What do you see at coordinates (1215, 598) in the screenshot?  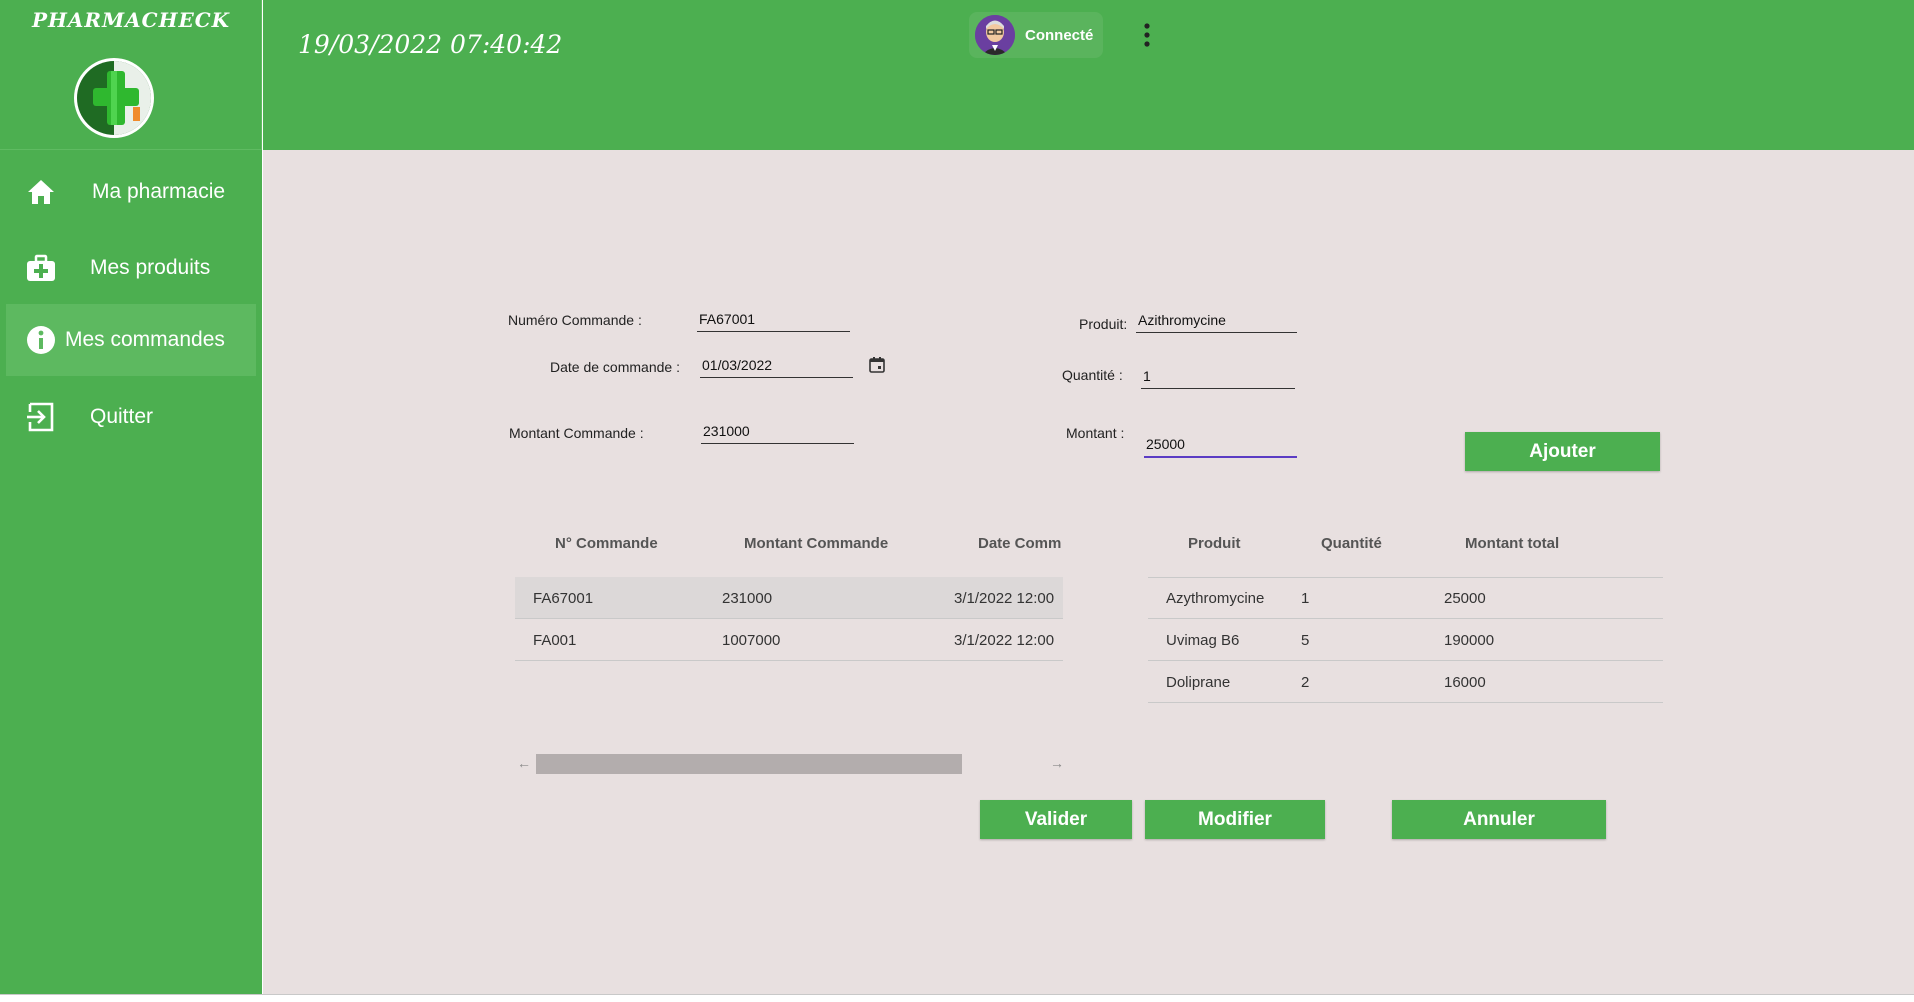 I see `cell-produit: Azythromycine` at bounding box center [1215, 598].